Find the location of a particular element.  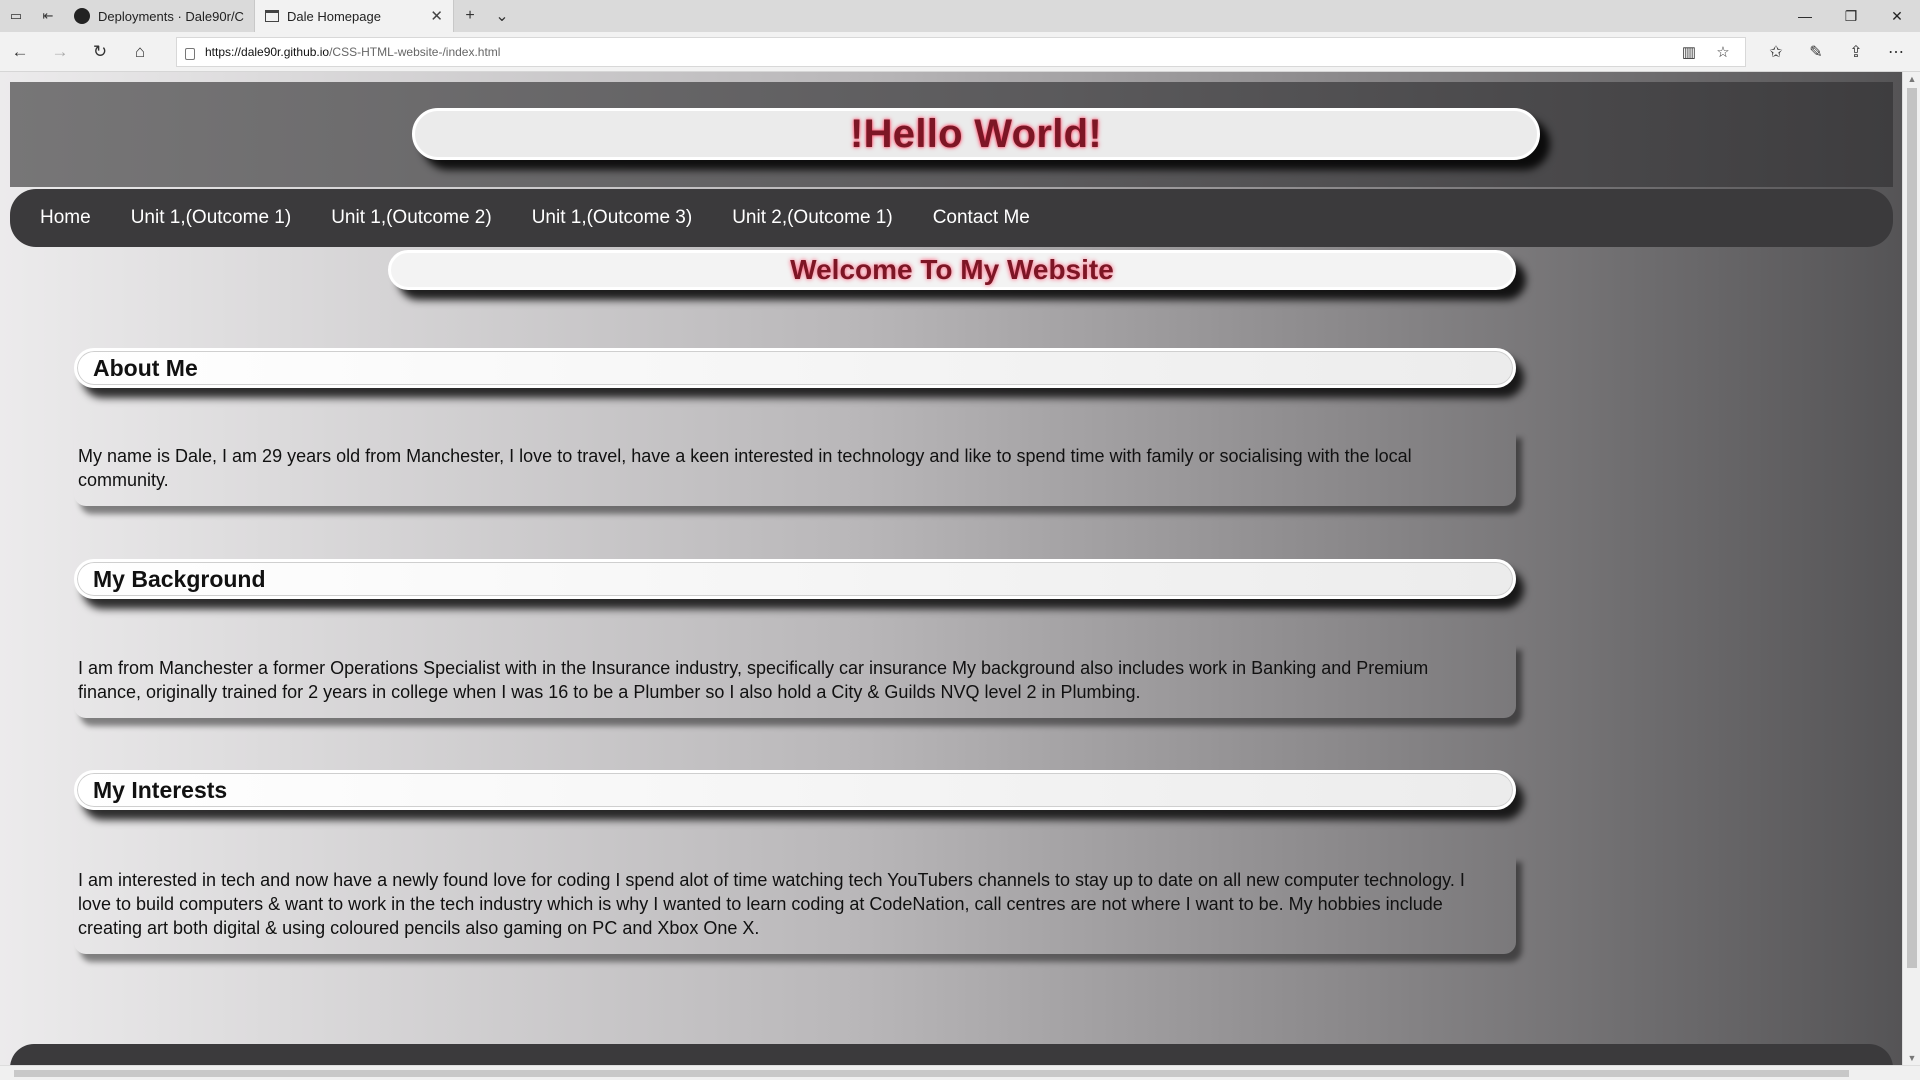

github-icon is located at coordinates (82, 16).